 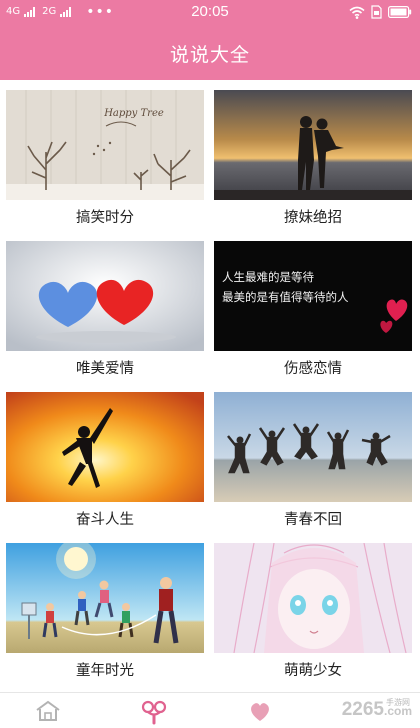 What do you see at coordinates (210, 13) in the screenshot?
I see `status-bar: 4G 2G ••• 20:05` at bounding box center [210, 13].